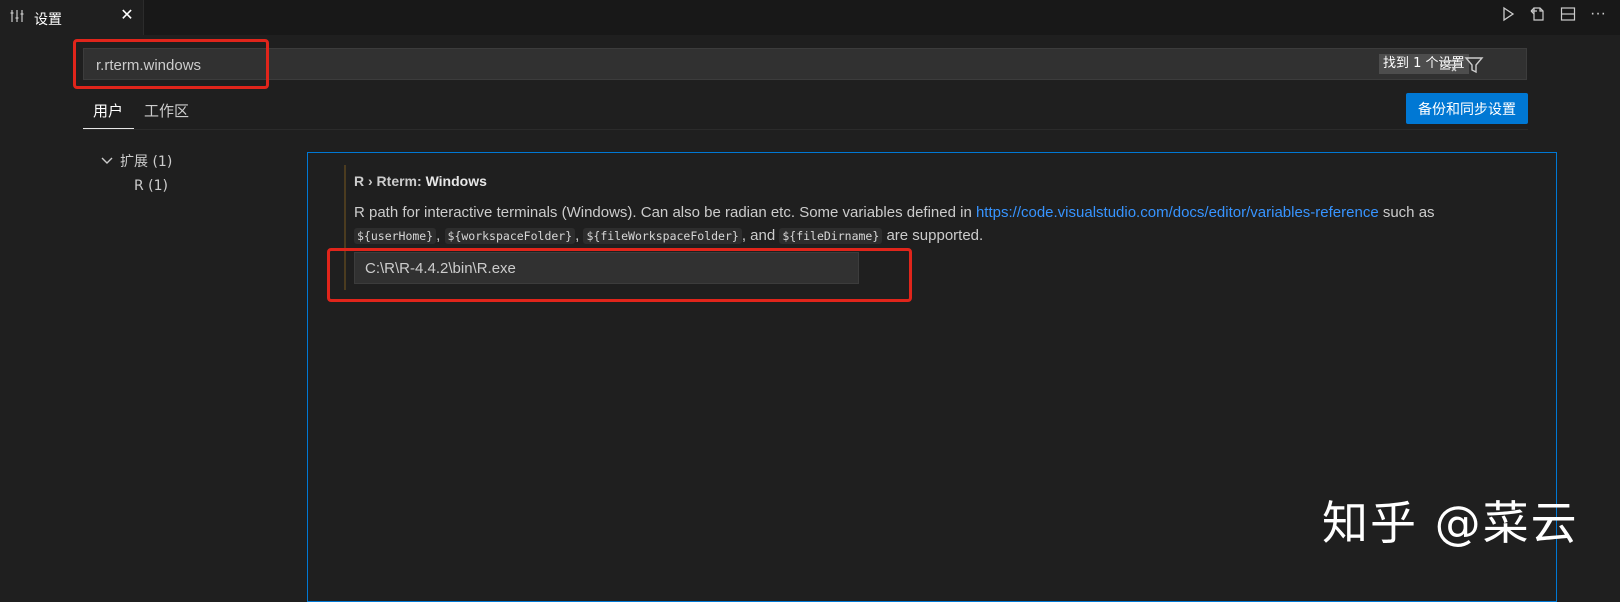  Describe the element at coordinates (1508, 14) in the screenshot. I see `run-icon` at that location.